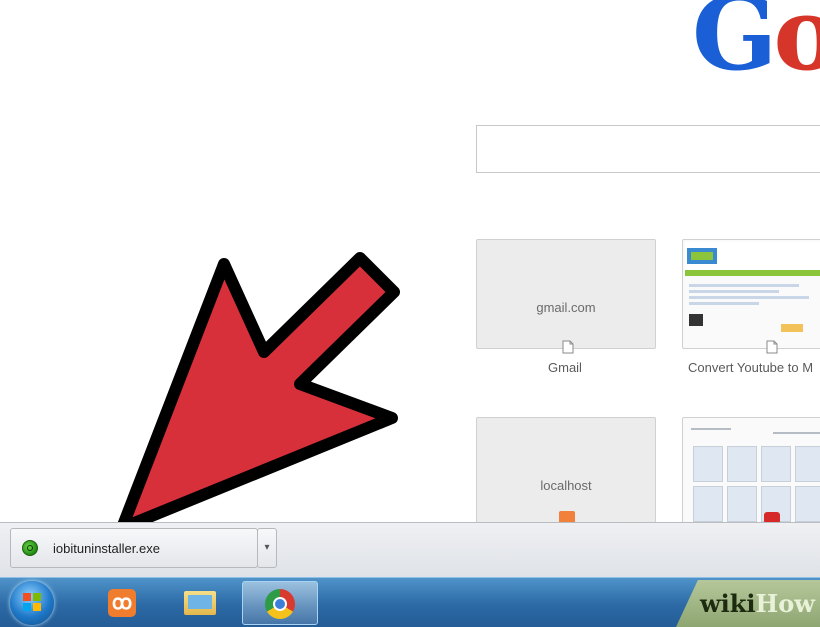  I want to click on google-logo: Go, so click(756, 46).